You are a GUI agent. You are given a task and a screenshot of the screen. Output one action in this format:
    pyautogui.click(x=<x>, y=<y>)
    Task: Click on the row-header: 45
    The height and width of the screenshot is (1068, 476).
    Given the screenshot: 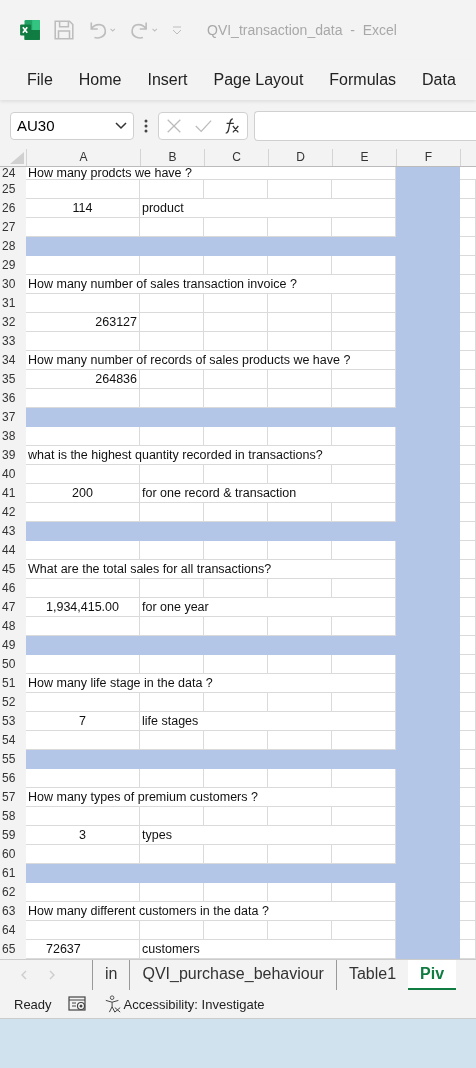 What is the action you would take?
    pyautogui.click(x=13, y=569)
    